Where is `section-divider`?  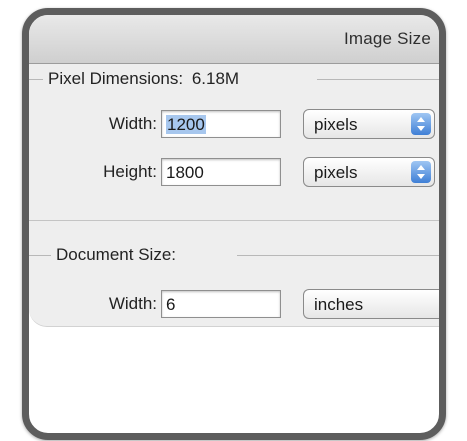
section-divider is located at coordinates (234, 220).